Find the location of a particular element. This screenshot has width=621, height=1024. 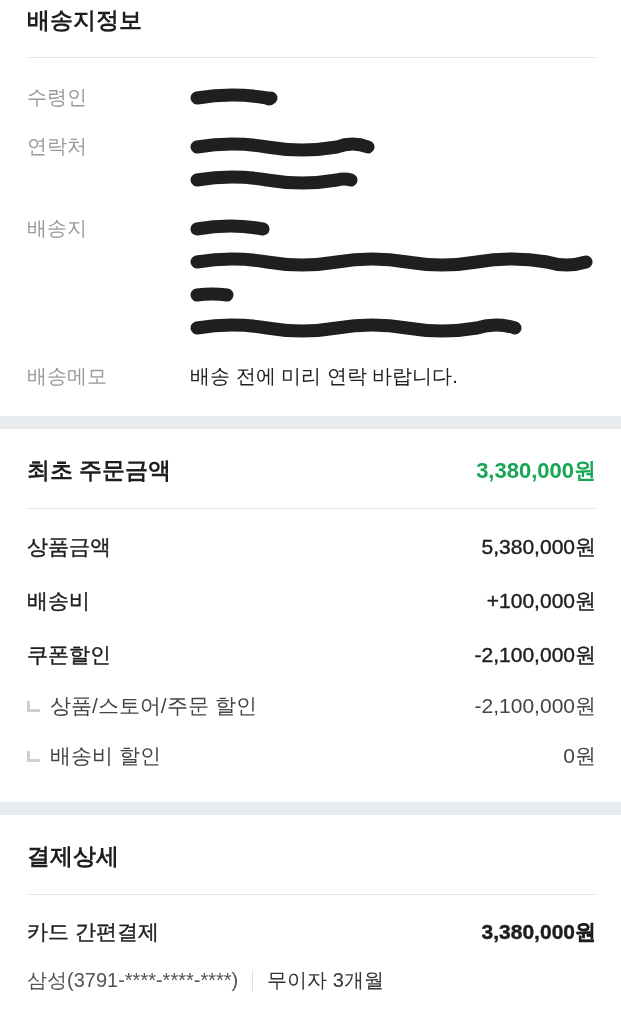

card-info: 삼성(3791-****-****-****) is located at coordinates (133, 980).